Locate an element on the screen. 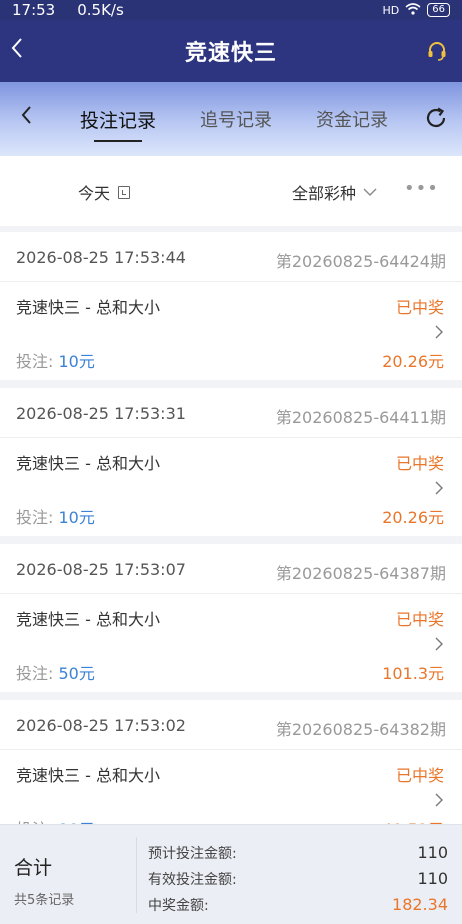 This screenshot has height=924, width=462. lottery-filter: 全部彩种 is located at coordinates (335, 192).